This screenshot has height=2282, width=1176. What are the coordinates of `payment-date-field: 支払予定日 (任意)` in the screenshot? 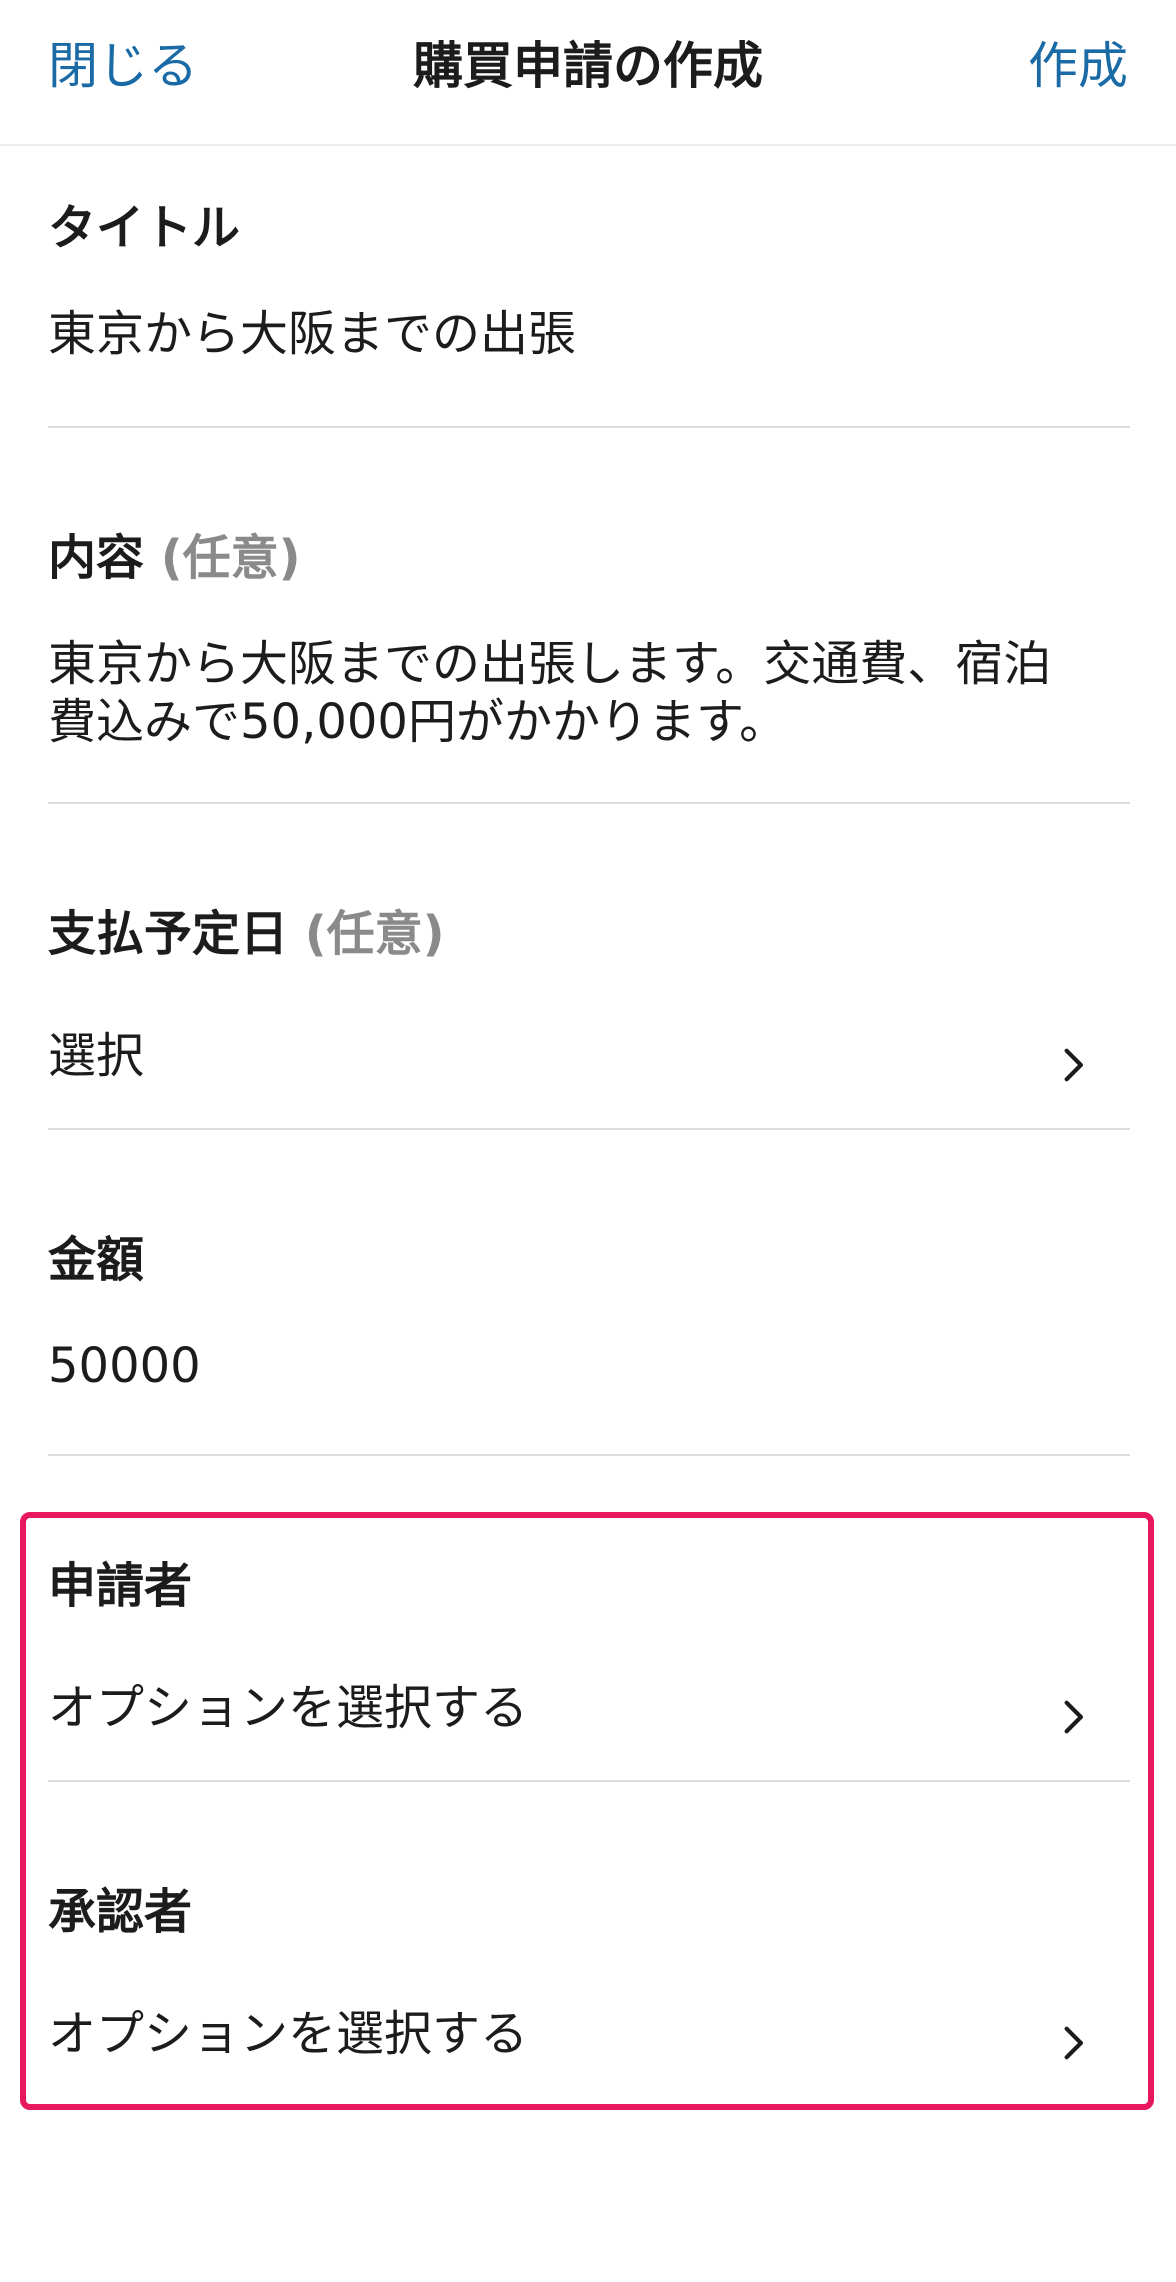 It's located at (589, 935).